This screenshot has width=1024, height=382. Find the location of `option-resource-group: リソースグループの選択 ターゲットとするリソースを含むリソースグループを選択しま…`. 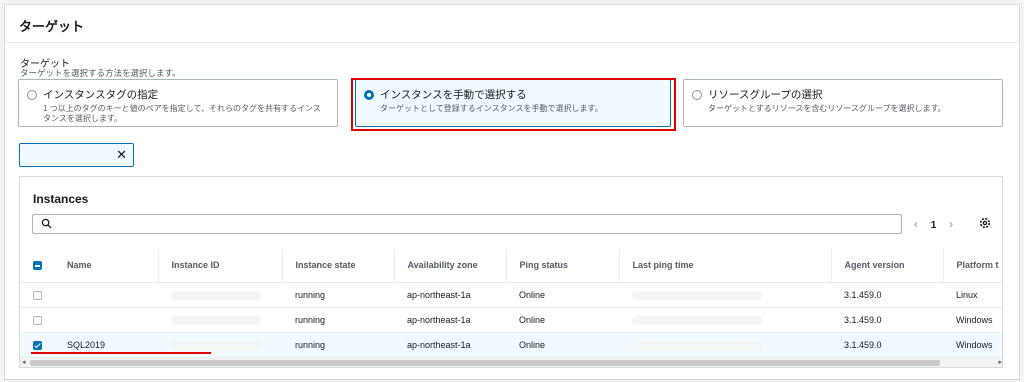

option-resource-group: リソースグループの選択 ターゲットとするリソースを含むリソースグループを選択しま… is located at coordinates (843, 103).